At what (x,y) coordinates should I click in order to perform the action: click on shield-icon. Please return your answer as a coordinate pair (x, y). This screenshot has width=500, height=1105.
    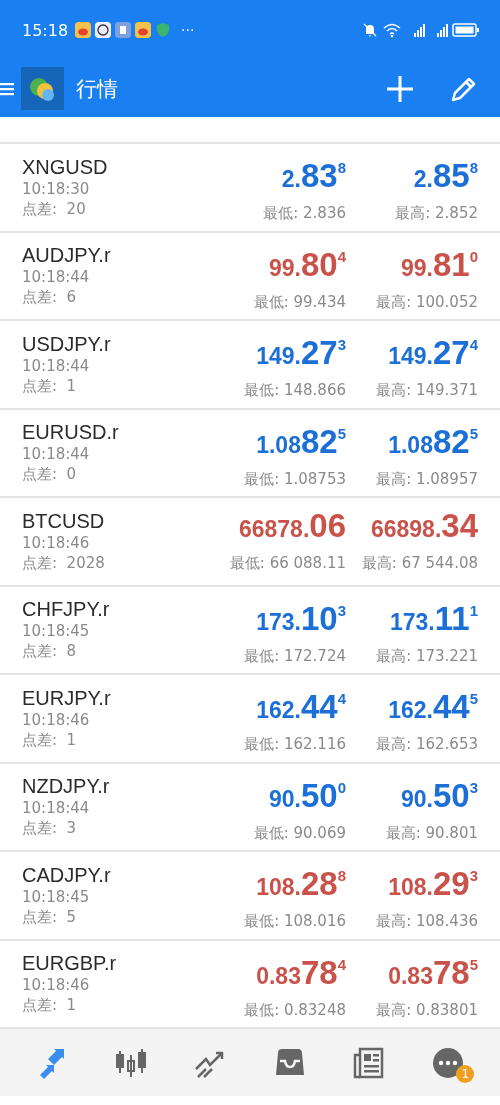
    Looking at the image, I should click on (163, 30).